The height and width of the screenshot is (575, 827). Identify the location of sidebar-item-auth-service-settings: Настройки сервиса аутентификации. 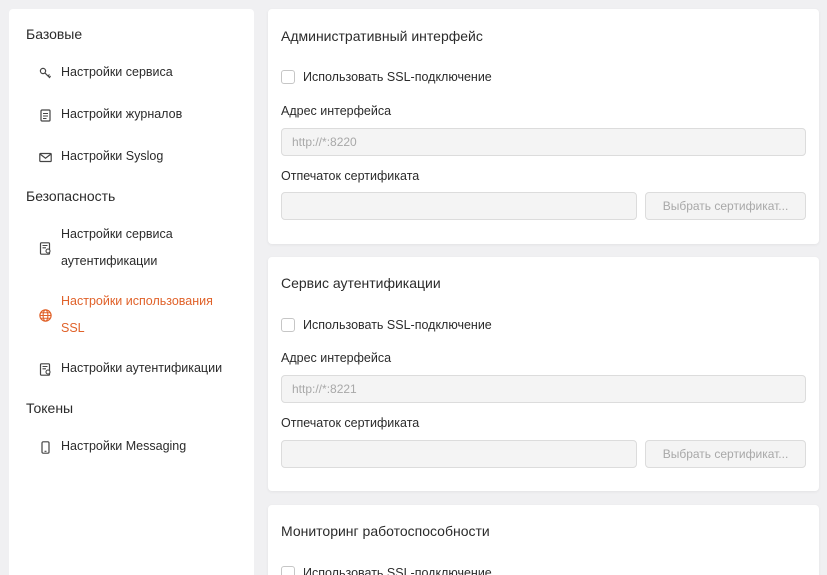
(141, 251).